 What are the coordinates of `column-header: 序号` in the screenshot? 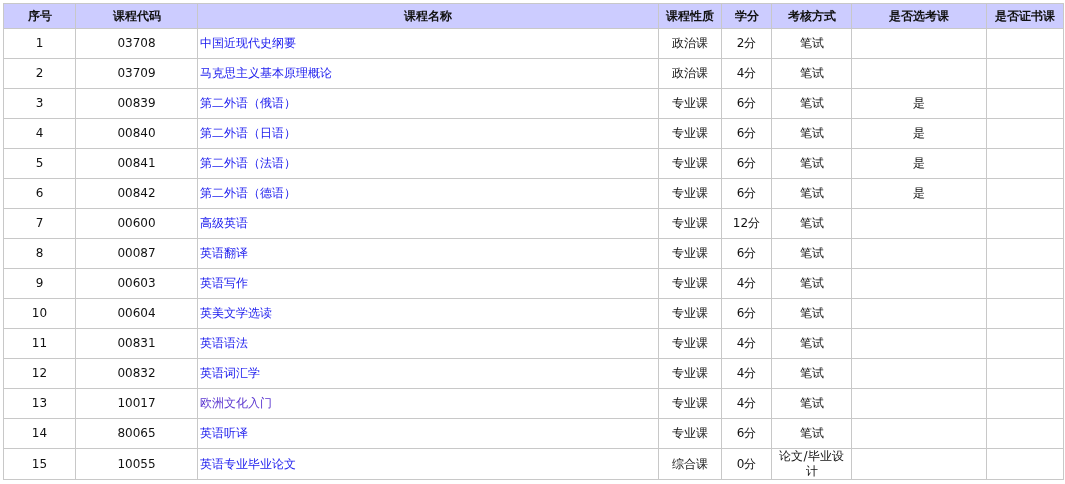 It's located at (39, 16).